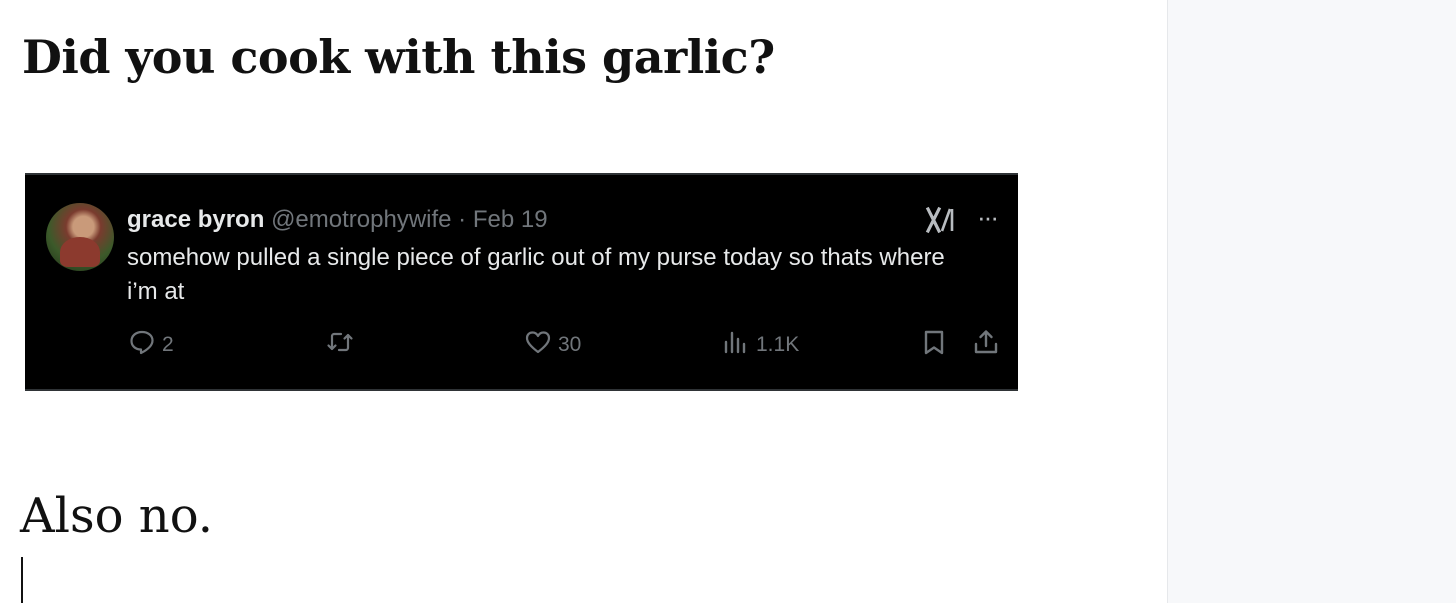  I want to click on views-icon, so click(736, 345).